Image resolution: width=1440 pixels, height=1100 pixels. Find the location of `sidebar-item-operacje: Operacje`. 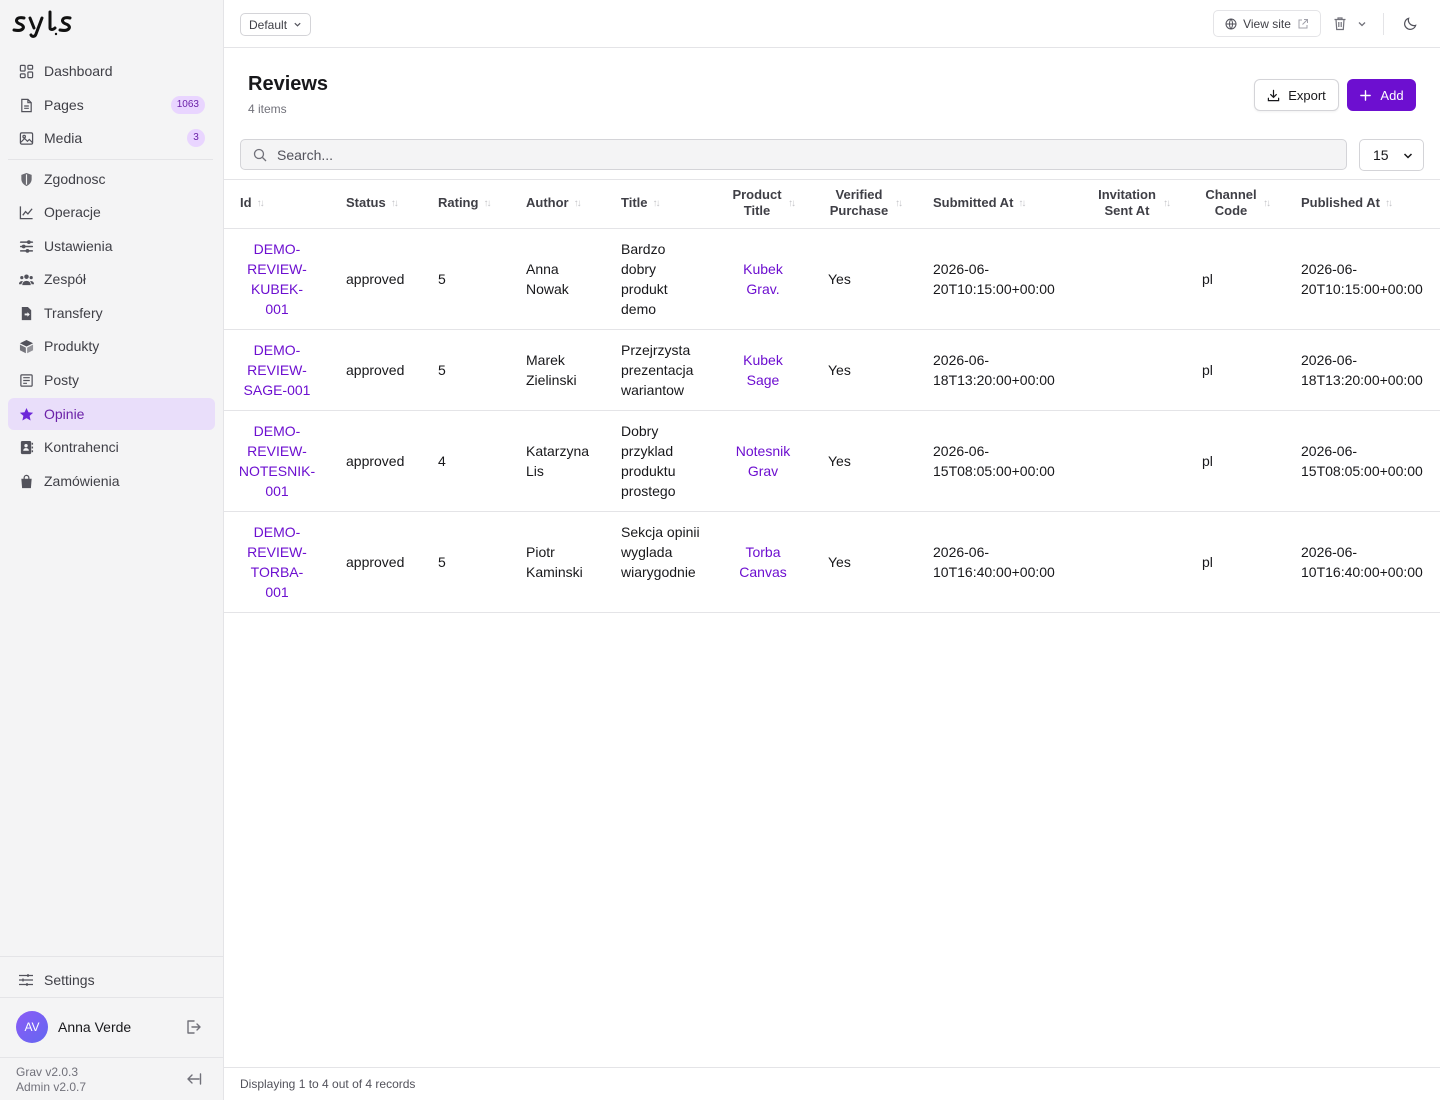

sidebar-item-operacje: Operacje is located at coordinates (111, 212).